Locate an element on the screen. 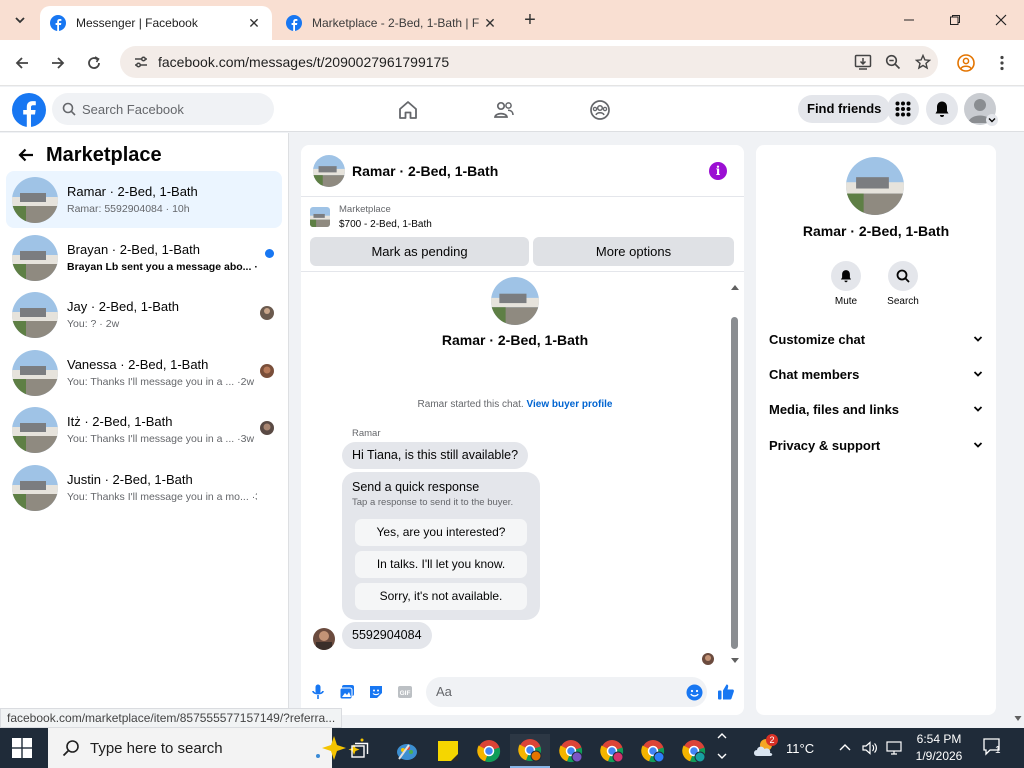  quick-response-button: Sorry, it's not available. is located at coordinates (441, 596).